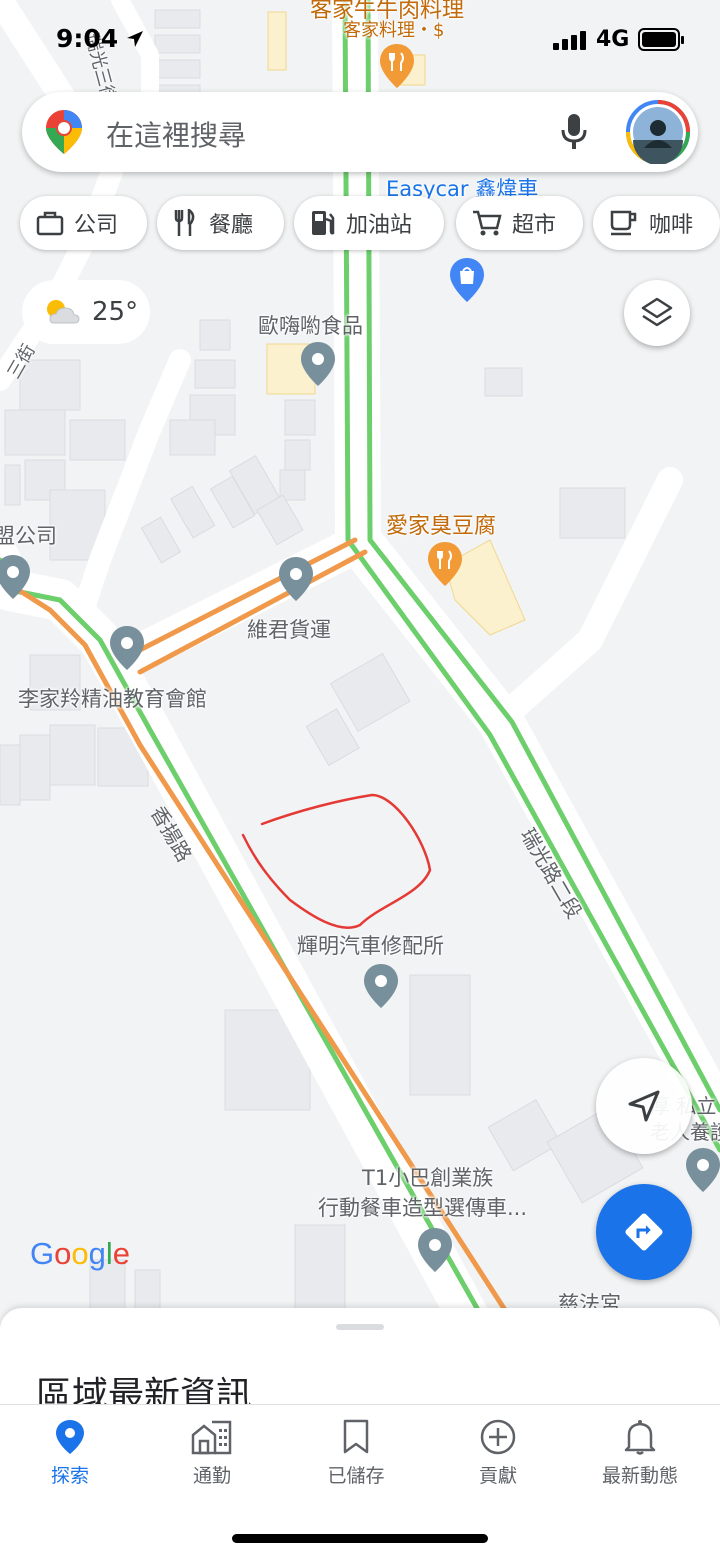 The image size is (720, 1559). I want to click on nav-label: 已儲存, so click(356, 1476).